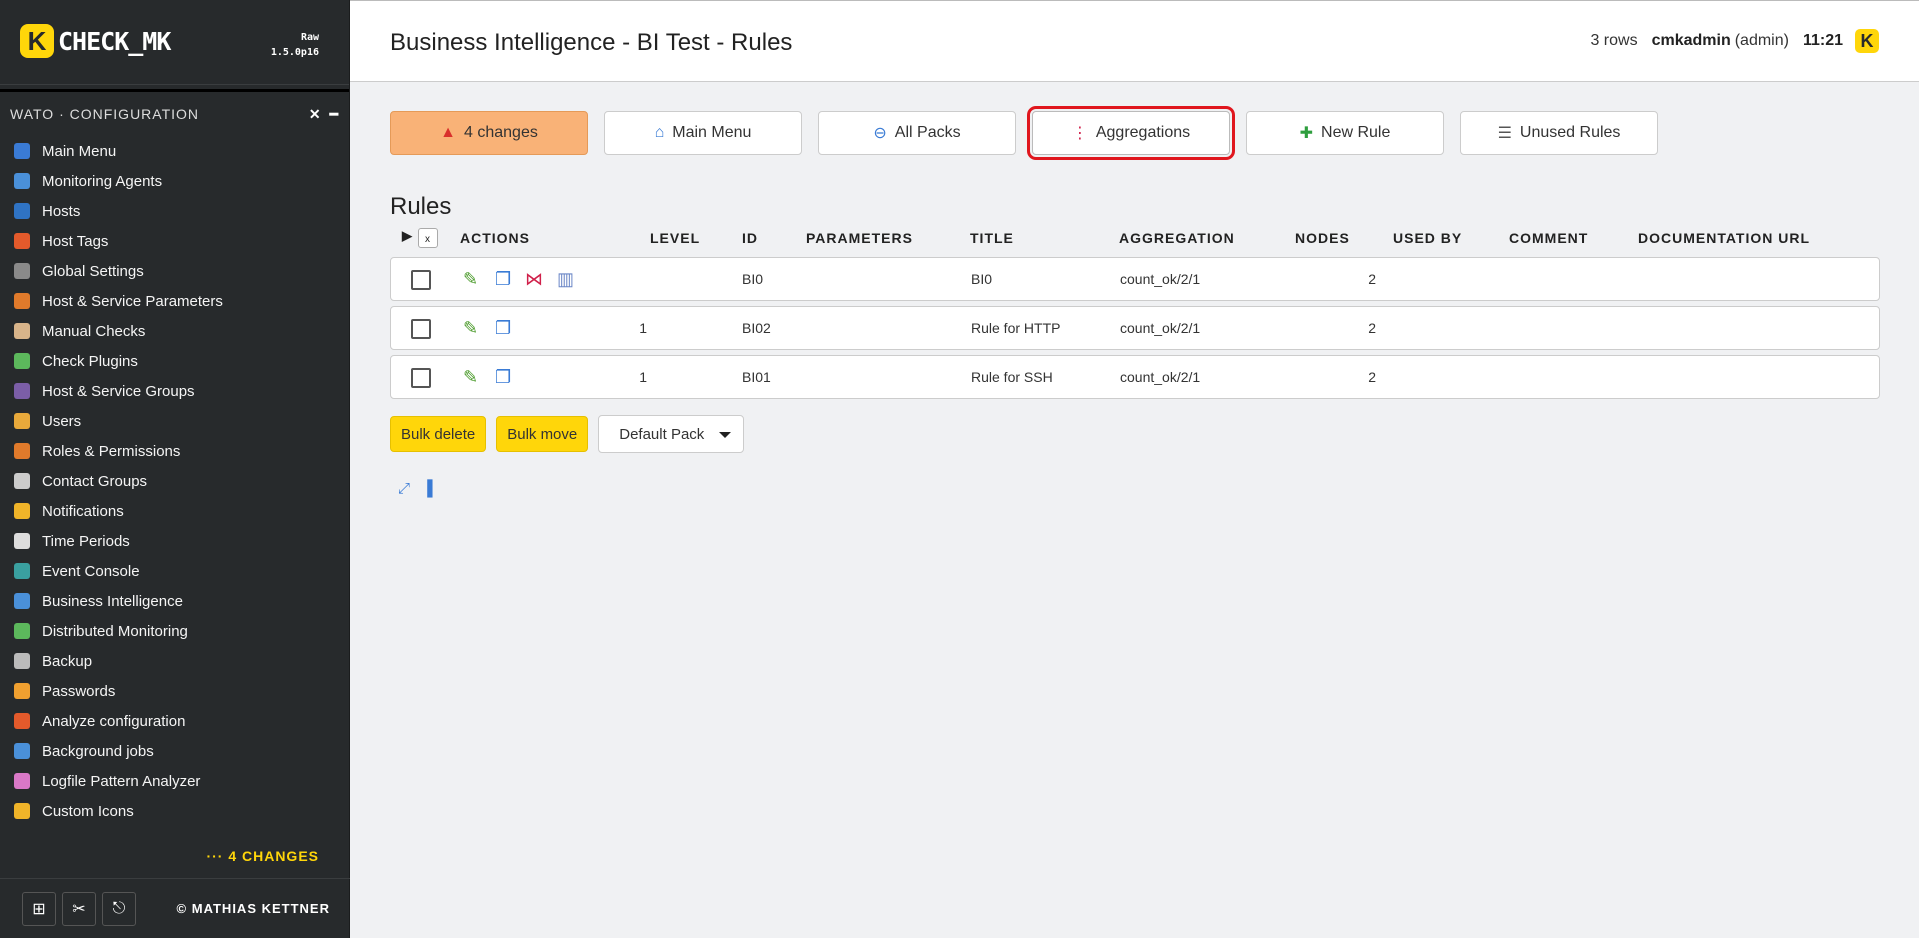  Describe the element at coordinates (22, 241) in the screenshot. I see `tags-icon` at that location.